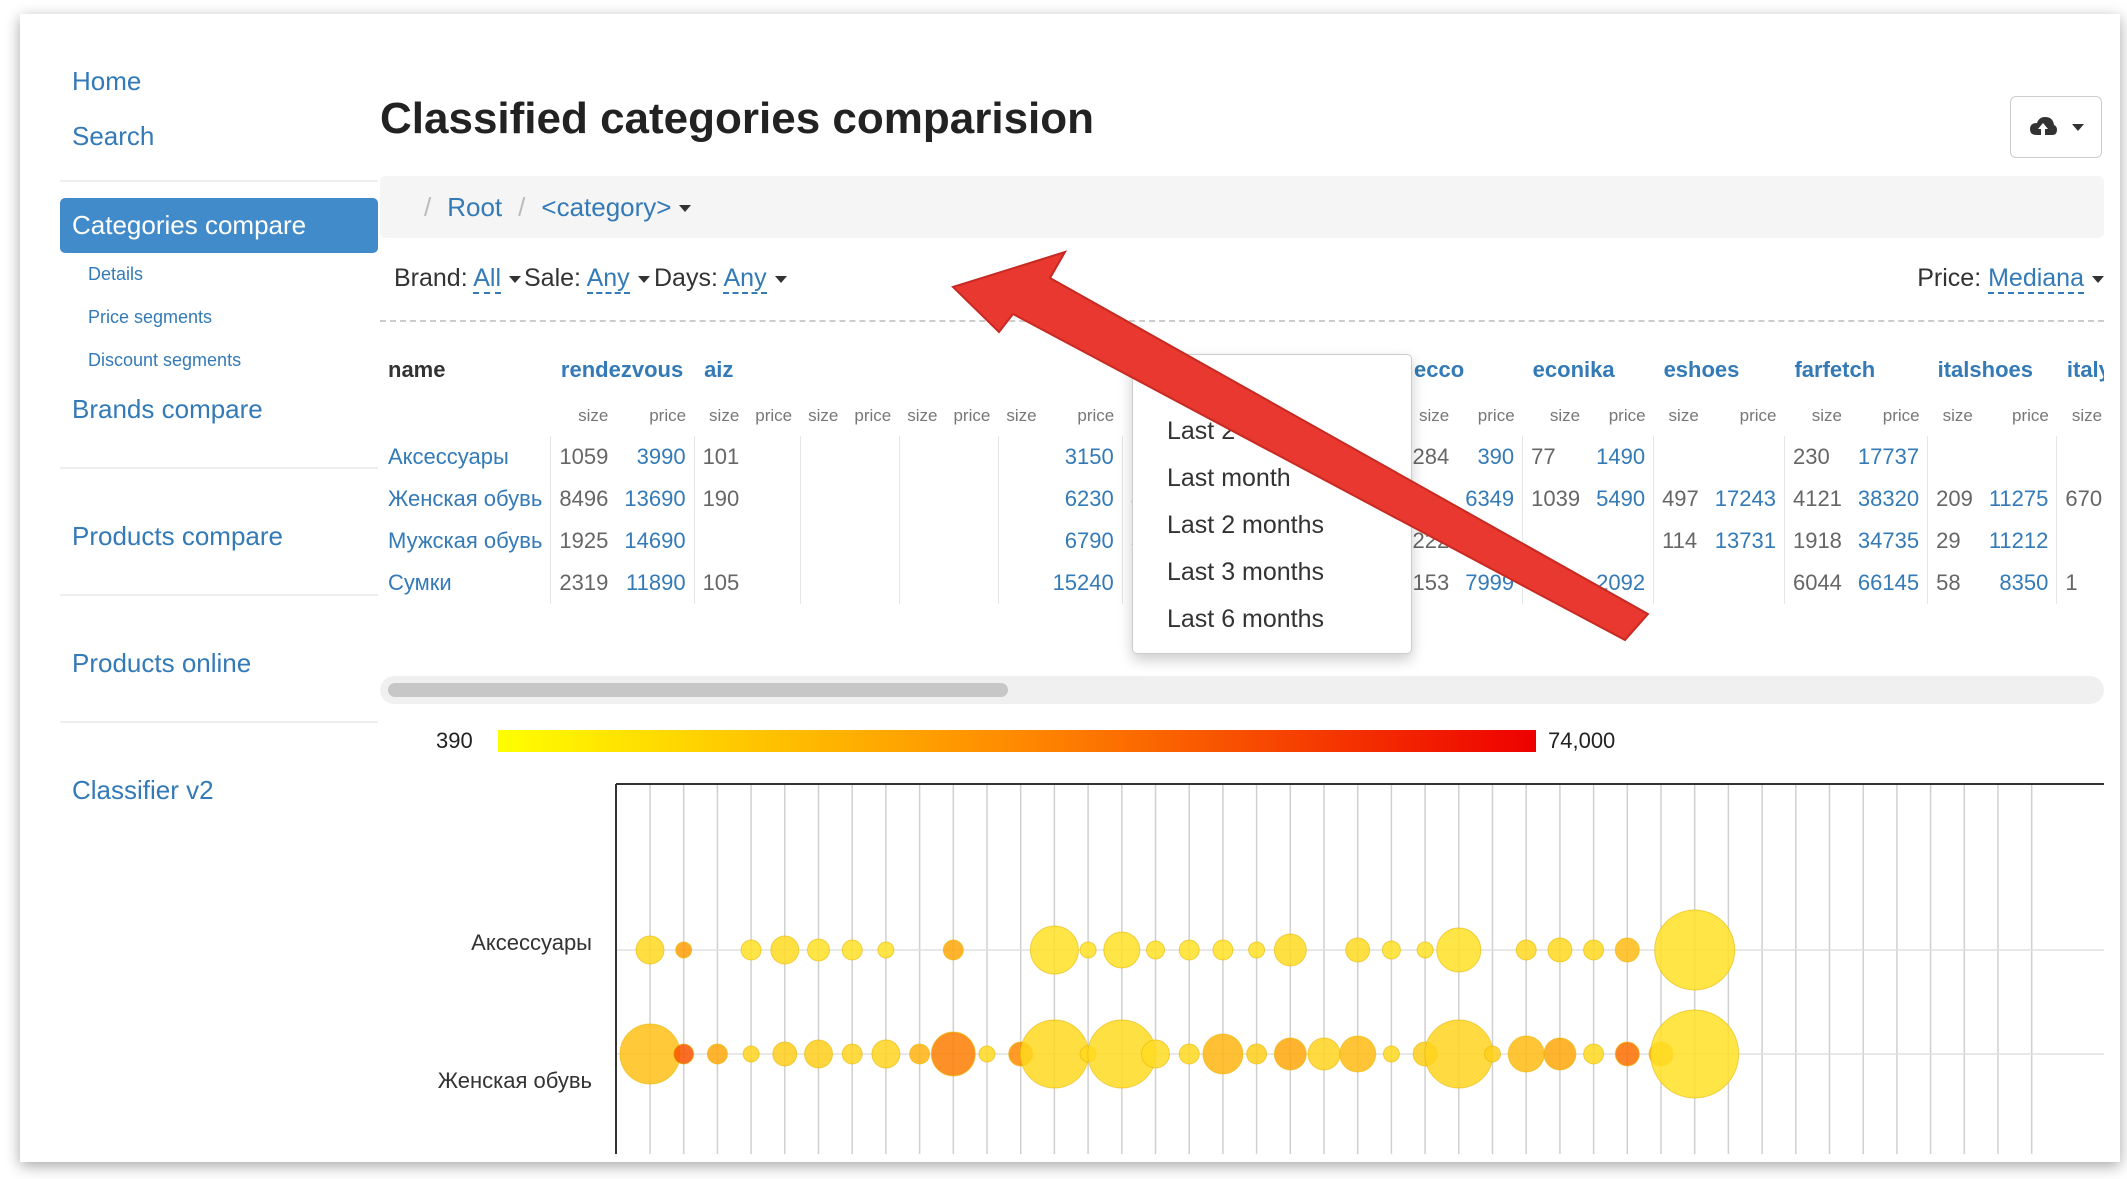 The image size is (2127, 1179). What do you see at coordinates (1272, 431) in the screenshot?
I see `days-option-2-weeks: Last 2 weeks` at bounding box center [1272, 431].